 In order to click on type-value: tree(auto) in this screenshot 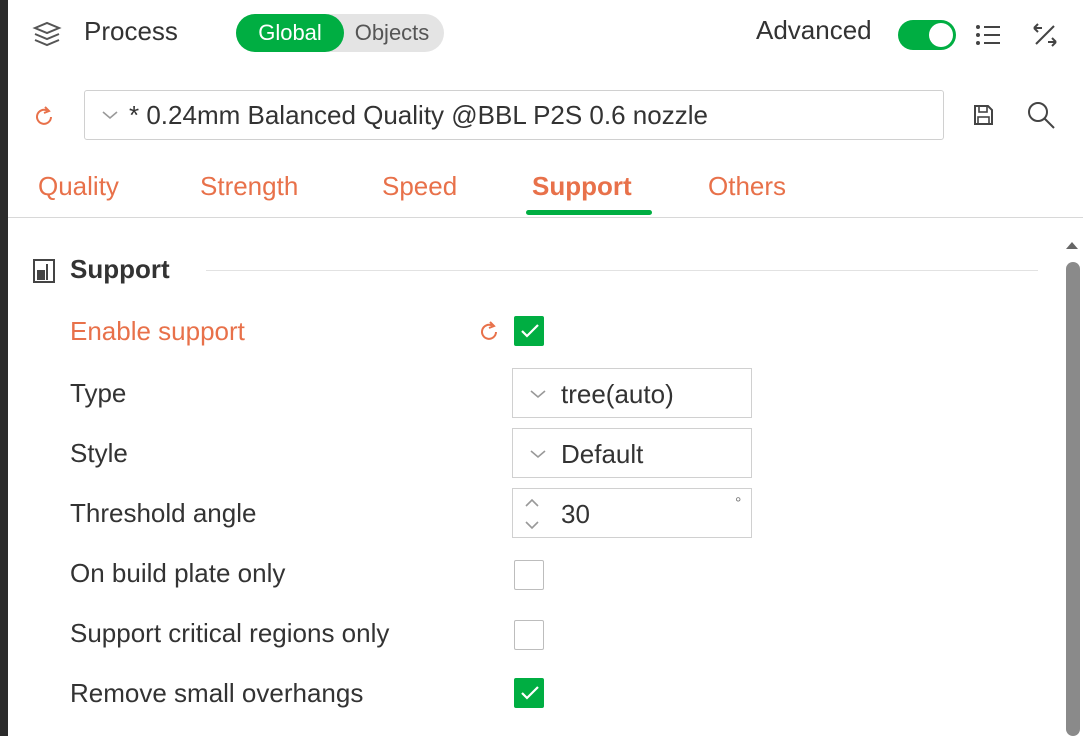, I will do `click(617, 394)`.